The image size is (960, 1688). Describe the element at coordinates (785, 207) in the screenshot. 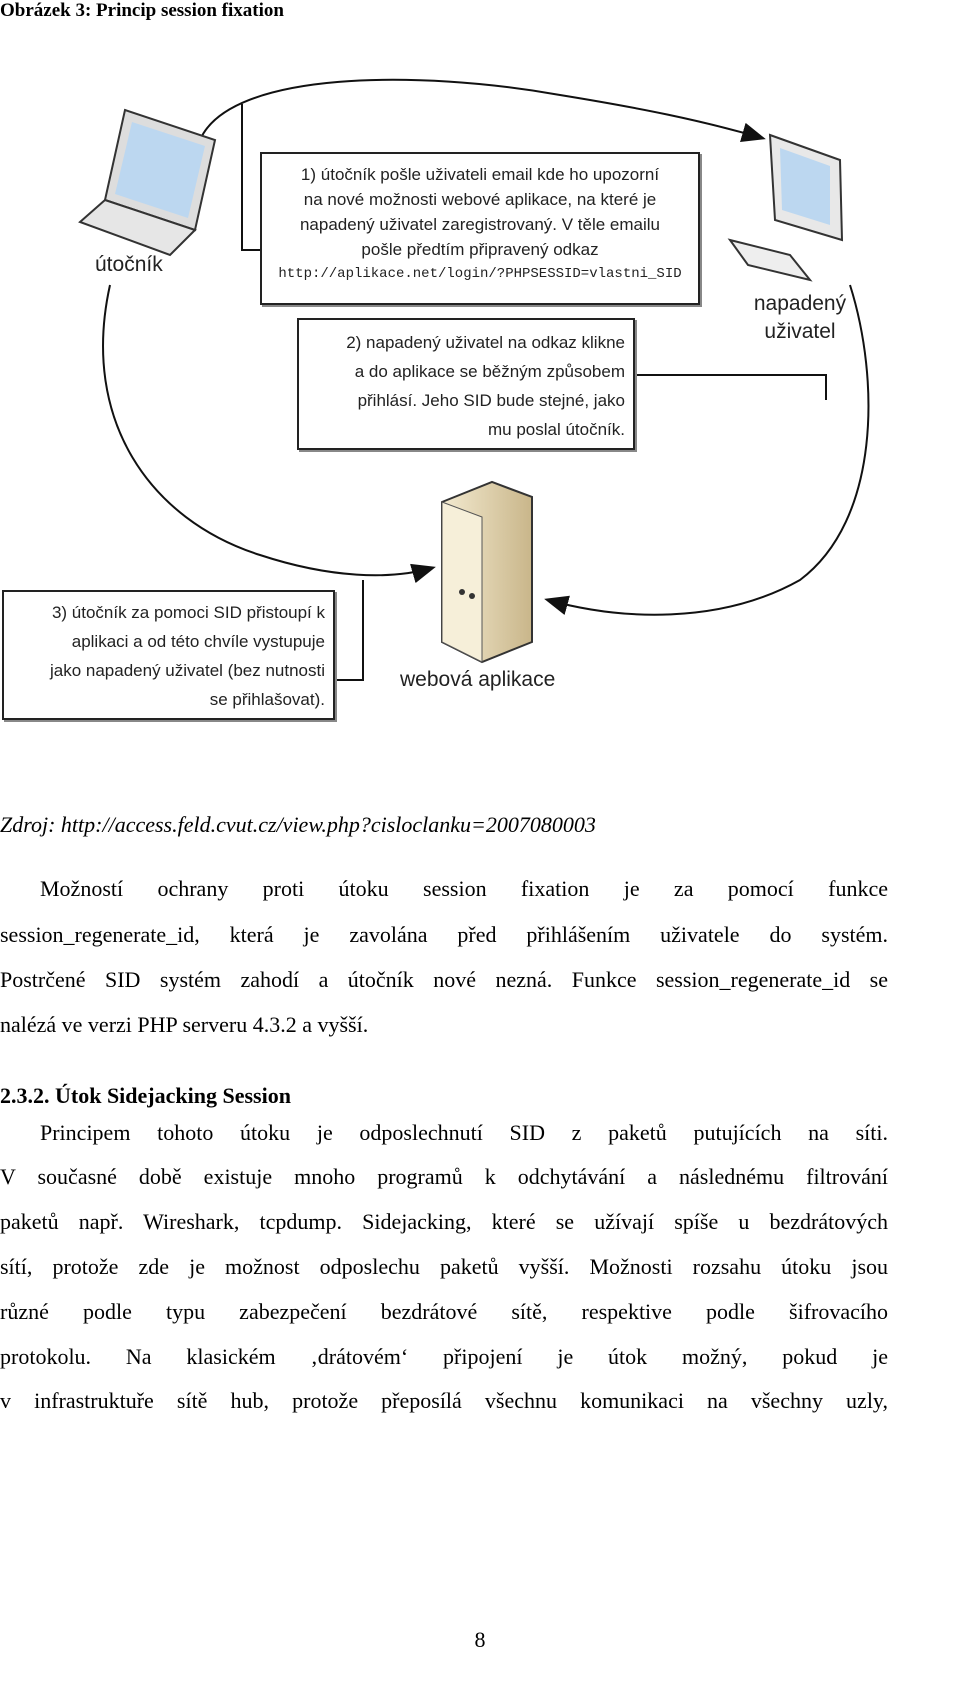

I see `desktop-computer-icon` at that location.